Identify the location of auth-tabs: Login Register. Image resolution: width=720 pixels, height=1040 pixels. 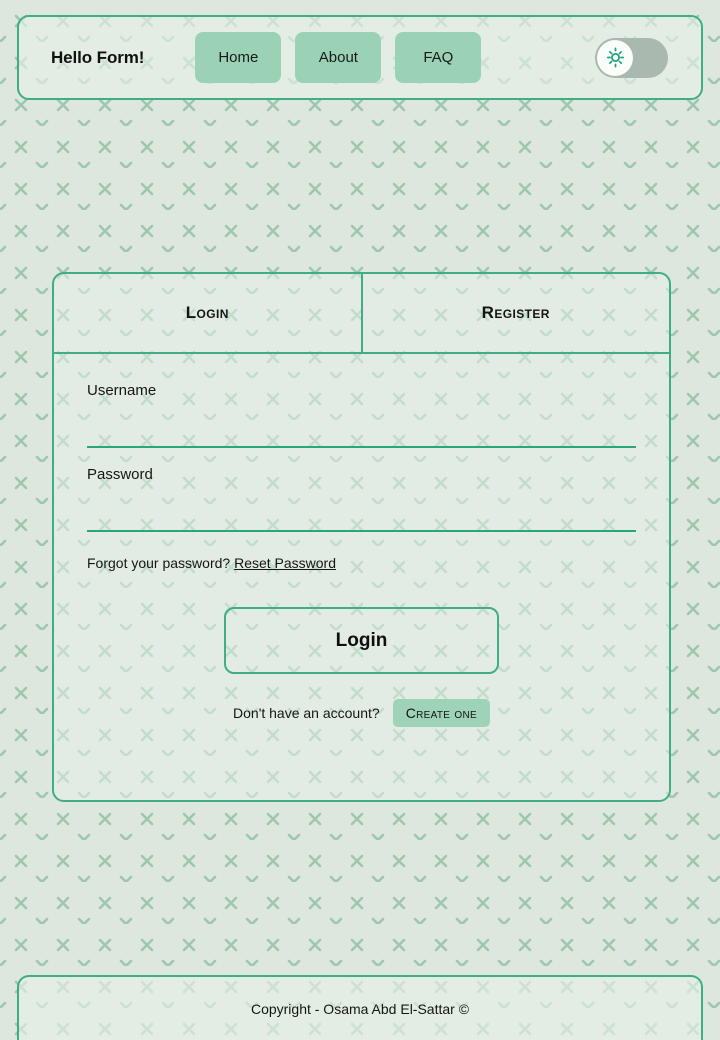
(361, 314).